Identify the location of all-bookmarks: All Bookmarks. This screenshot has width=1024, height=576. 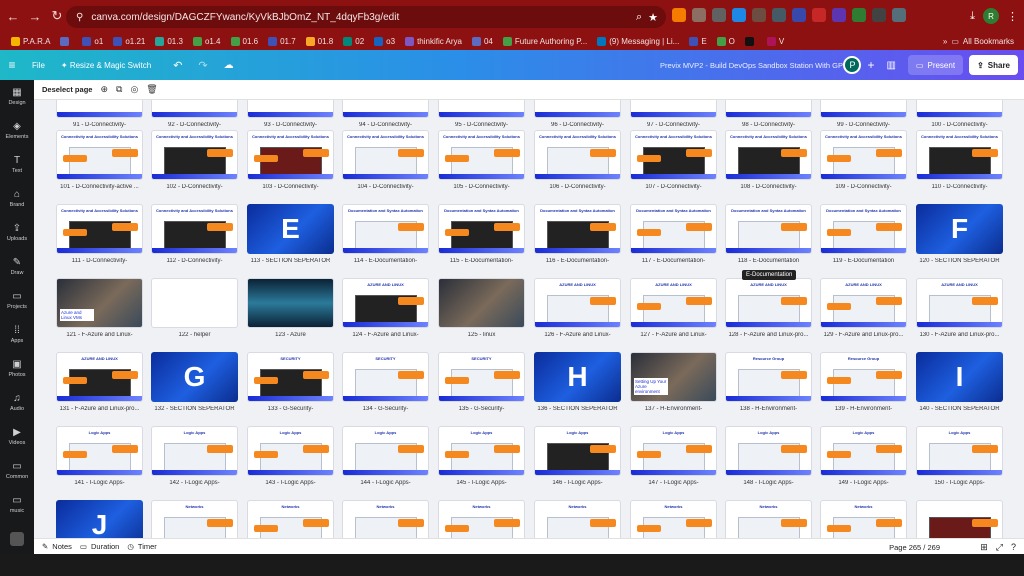
(988, 41).